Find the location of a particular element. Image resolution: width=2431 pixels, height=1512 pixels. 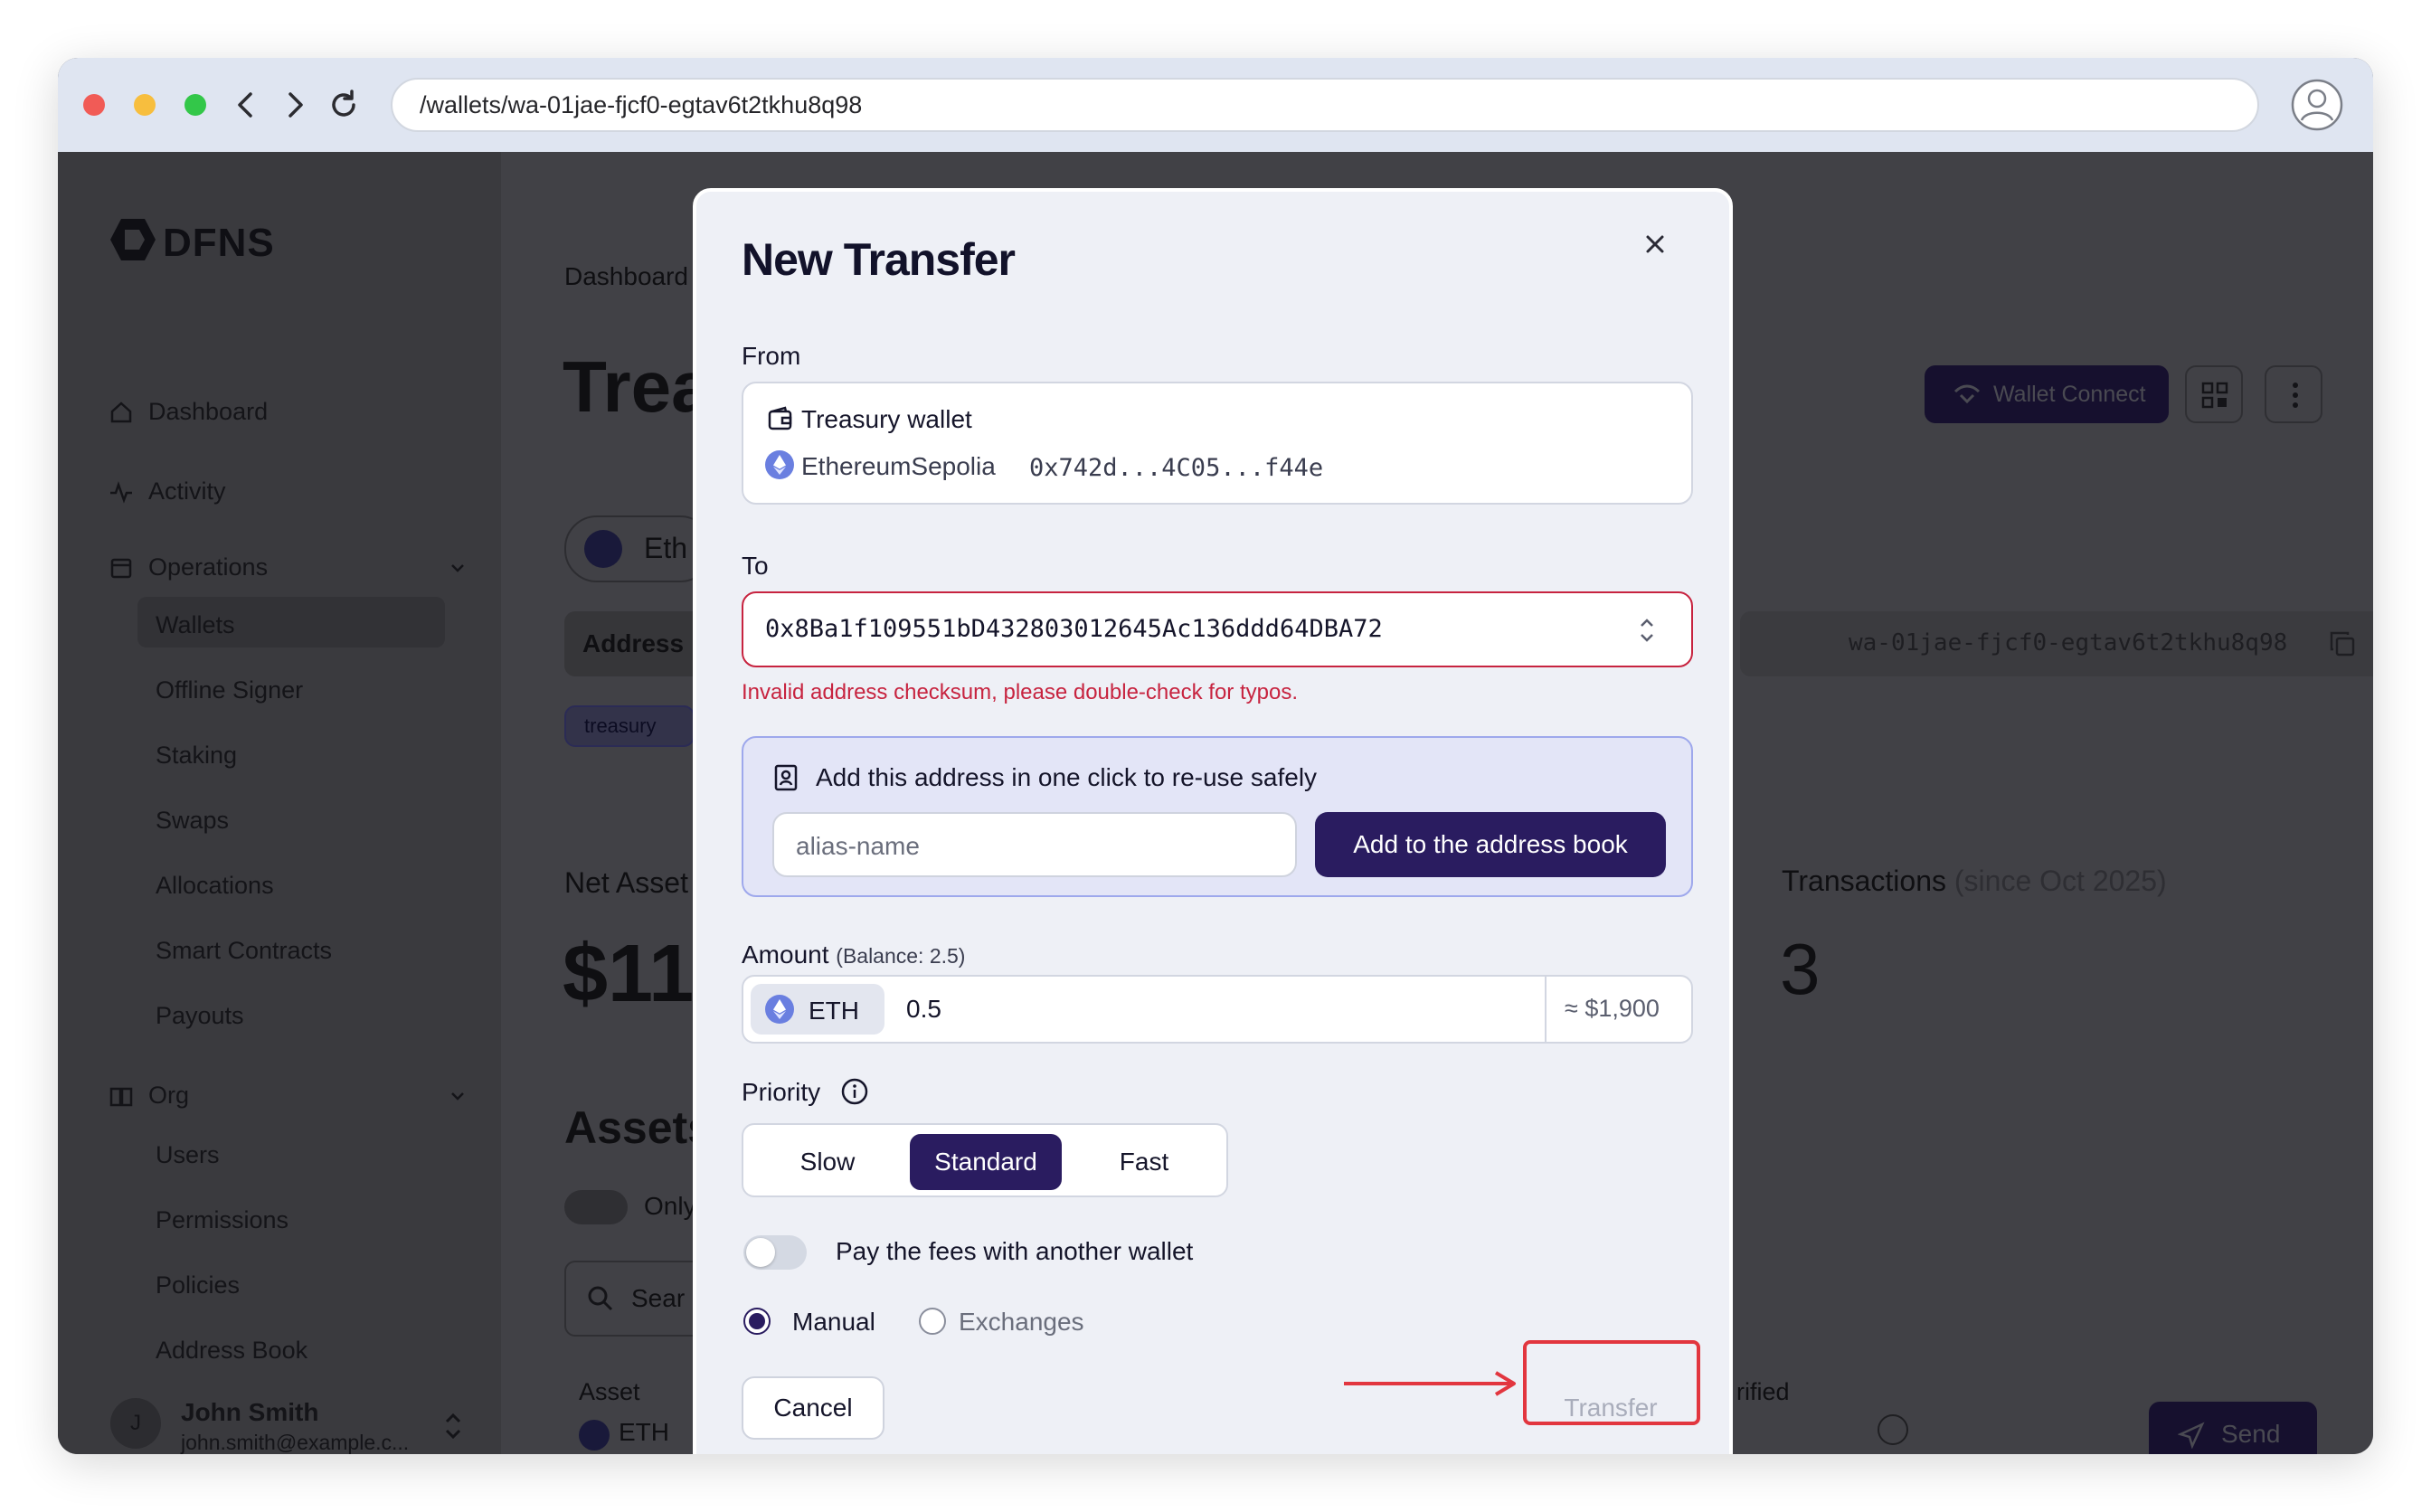

transactions-value: 3 is located at coordinates (1800, 969).